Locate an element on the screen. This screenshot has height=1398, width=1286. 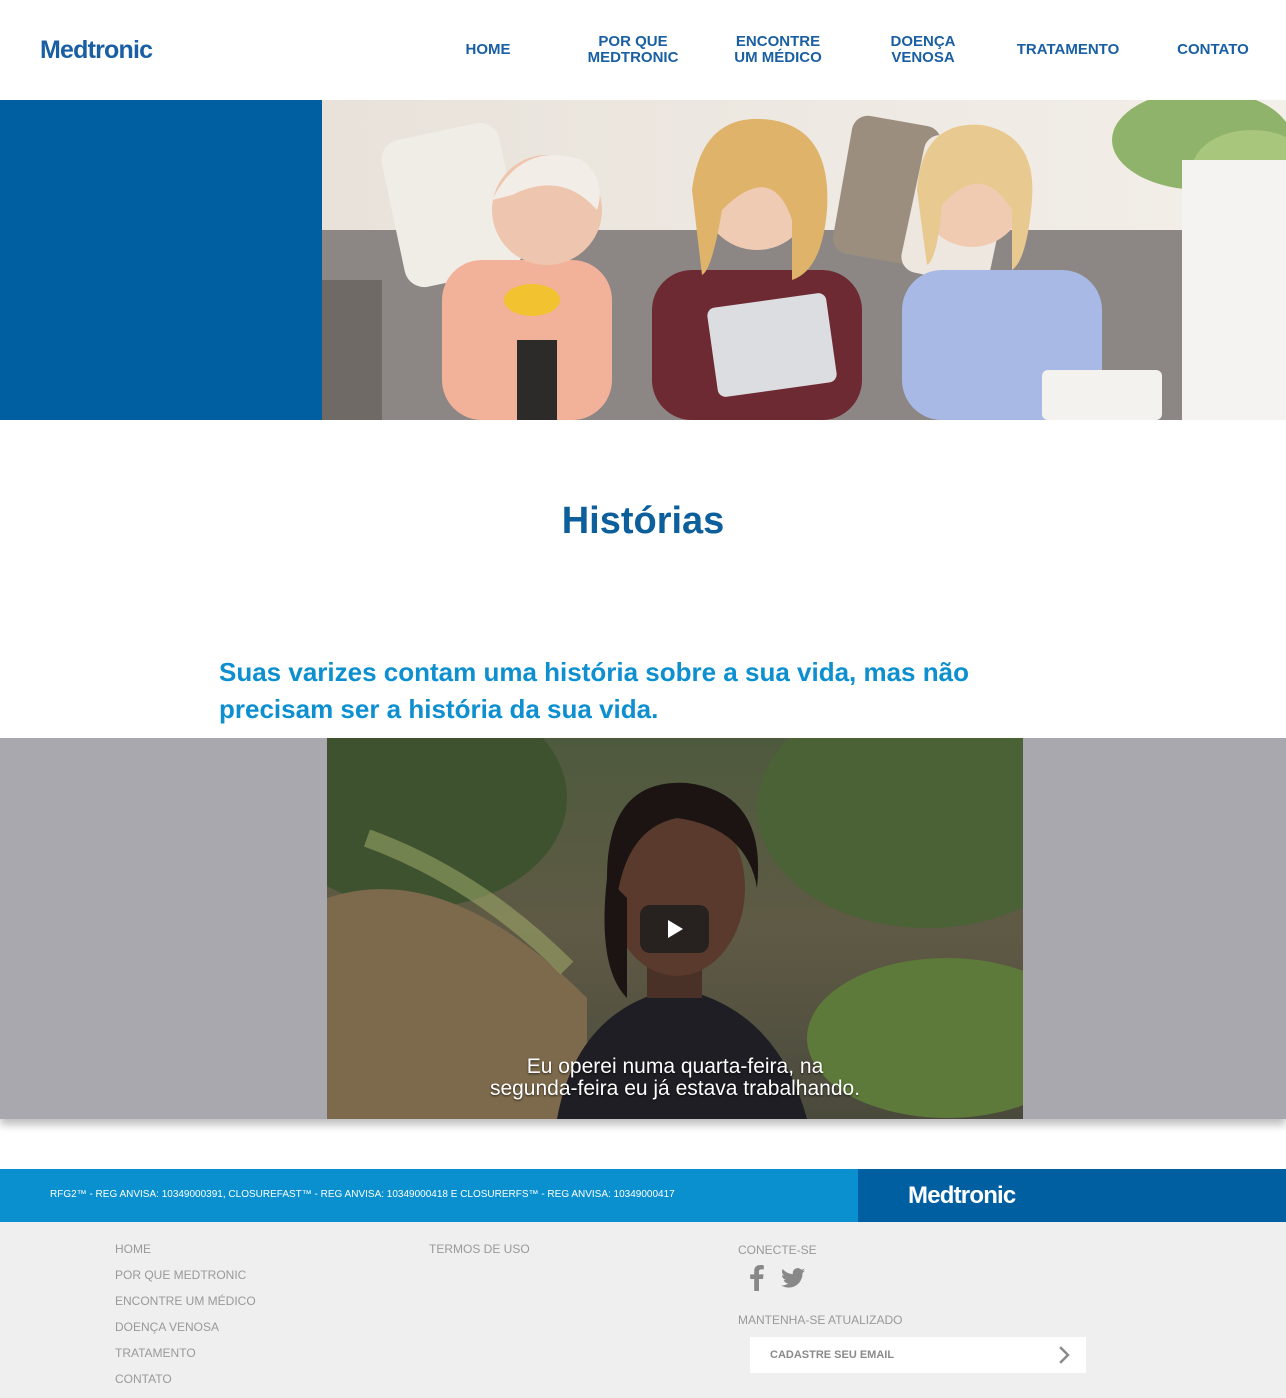
footer-medtronic-logo: Medtronic is located at coordinates (962, 1196).